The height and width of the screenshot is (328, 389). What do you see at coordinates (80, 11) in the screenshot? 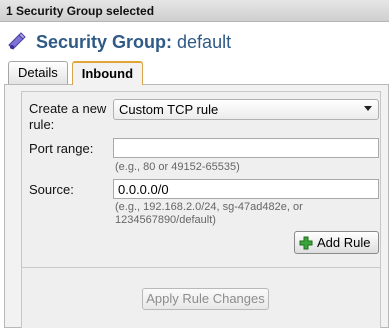
I see `selection-status-text: 1 Security Group selected` at bounding box center [80, 11].